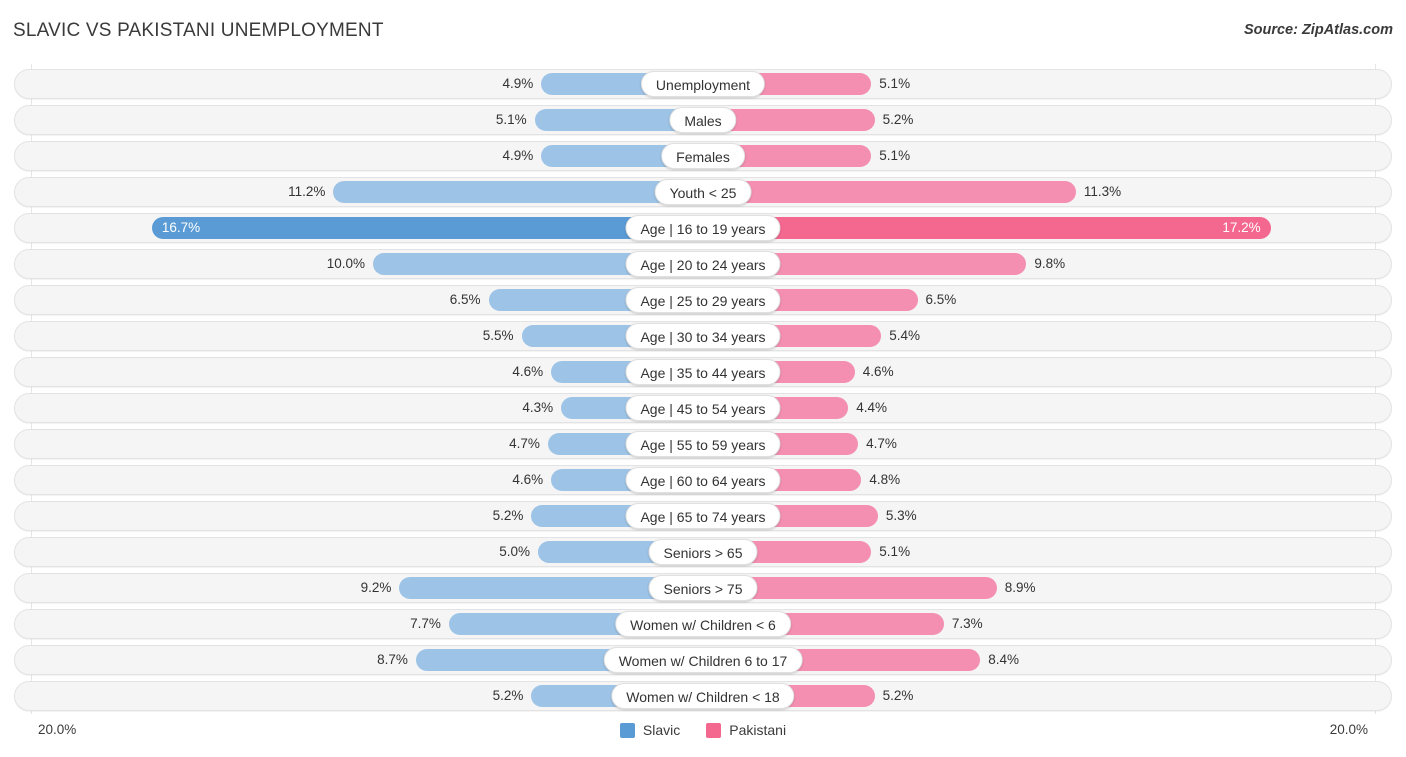 The width and height of the screenshot is (1406, 757). Describe the element at coordinates (514, 551) in the screenshot. I see `value-label-slavic: 5.0%` at that location.